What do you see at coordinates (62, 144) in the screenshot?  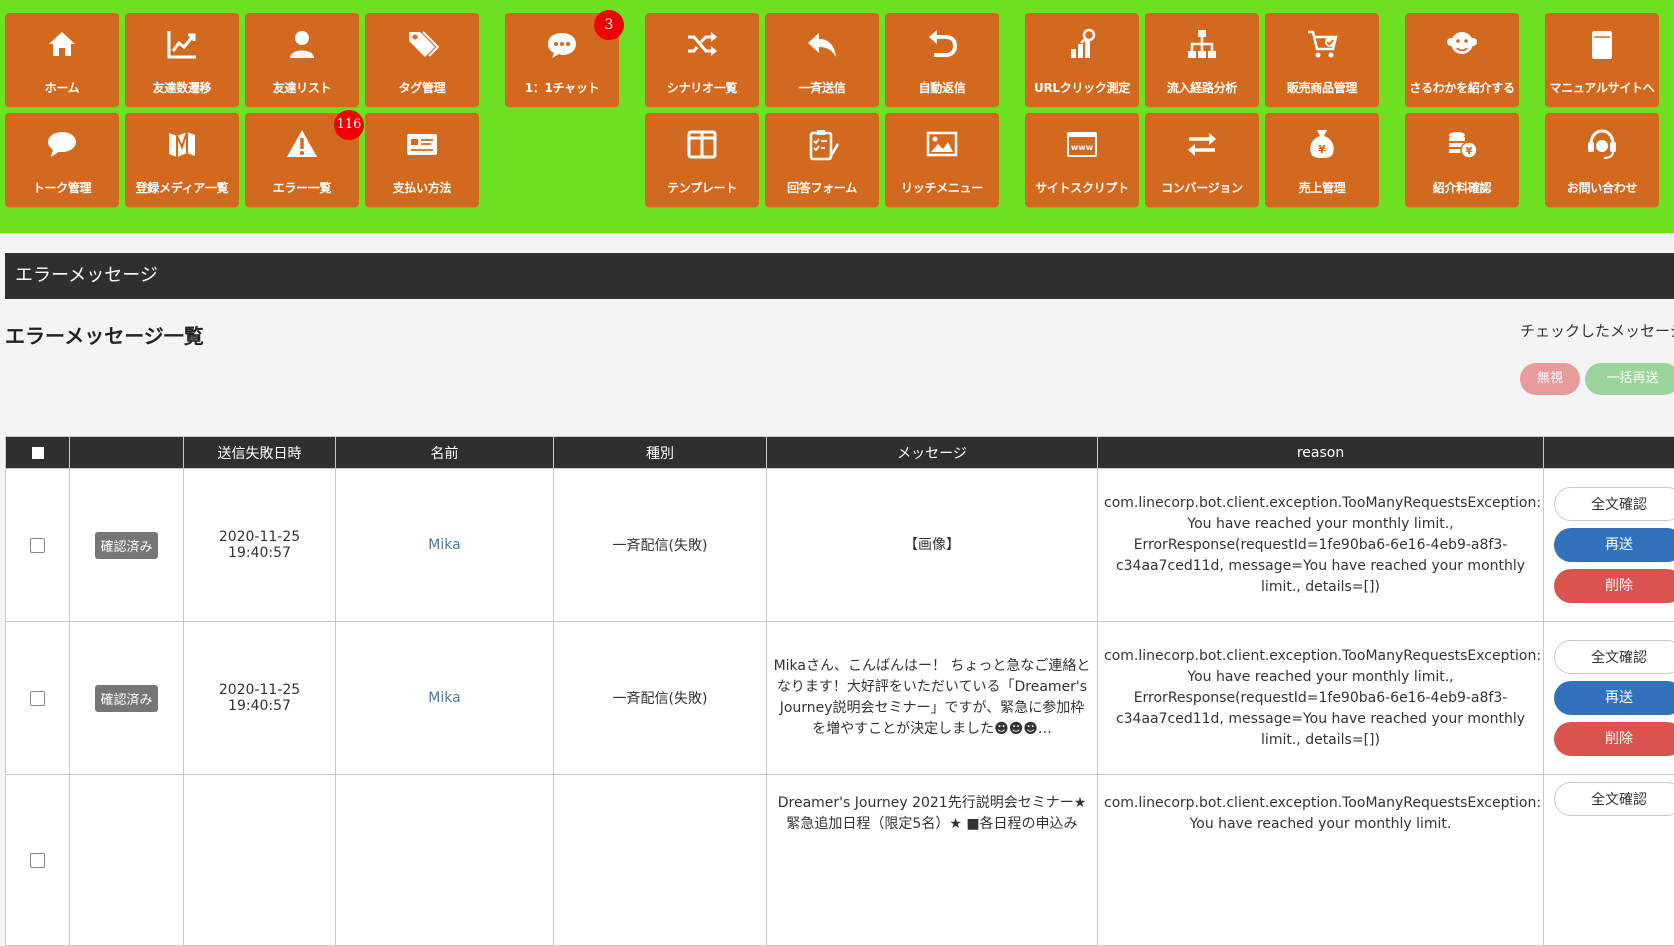 I see `speech-bubble-icon` at bounding box center [62, 144].